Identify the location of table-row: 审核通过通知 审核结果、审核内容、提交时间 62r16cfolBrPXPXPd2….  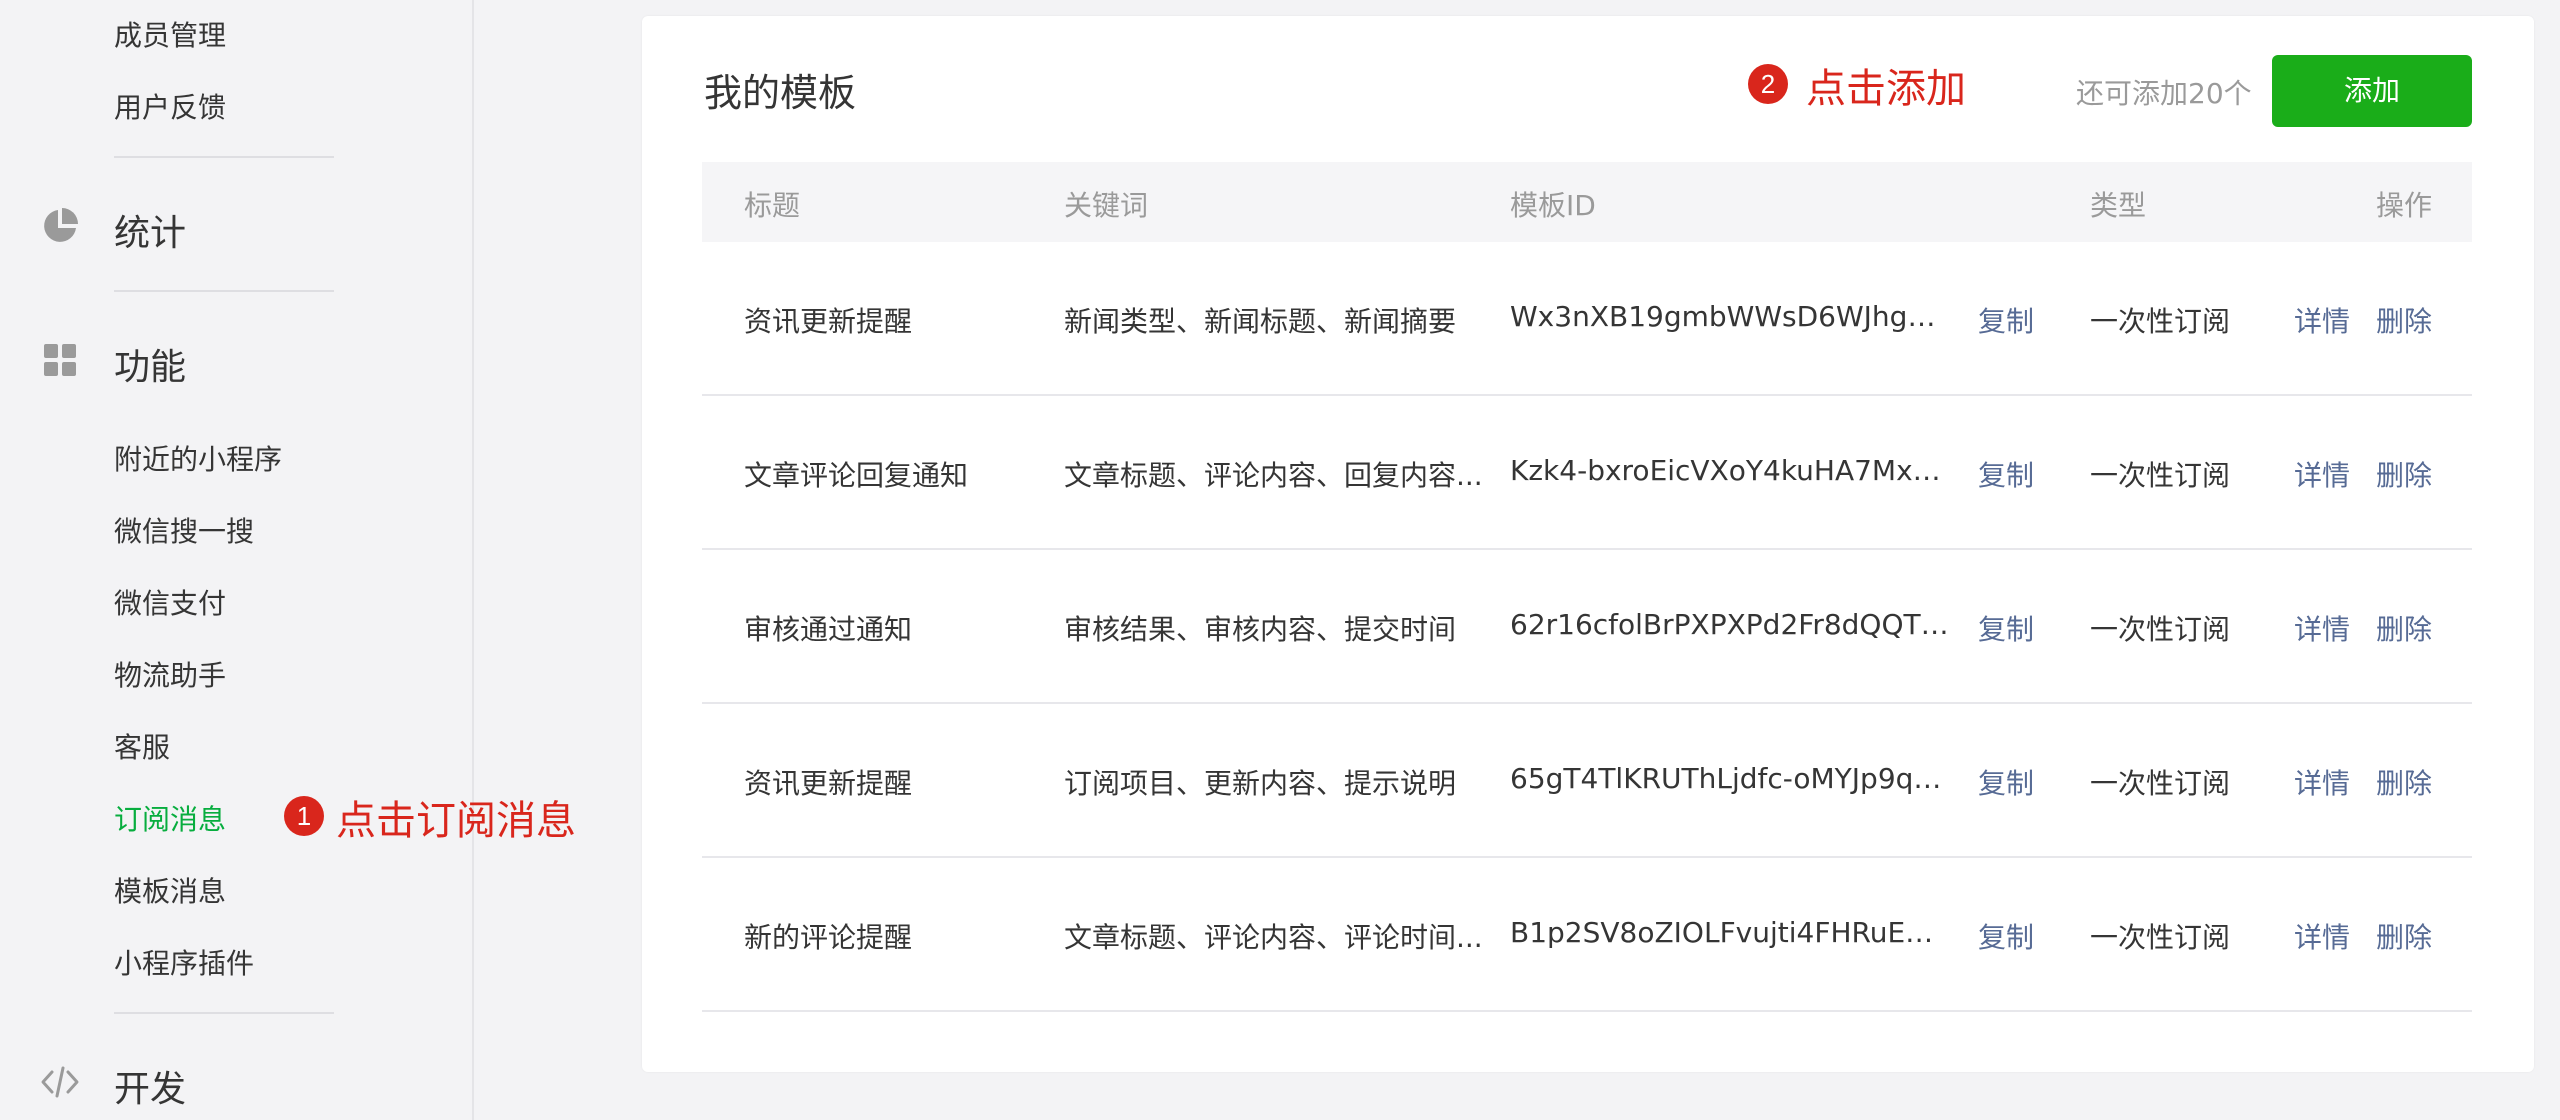
(1587, 627).